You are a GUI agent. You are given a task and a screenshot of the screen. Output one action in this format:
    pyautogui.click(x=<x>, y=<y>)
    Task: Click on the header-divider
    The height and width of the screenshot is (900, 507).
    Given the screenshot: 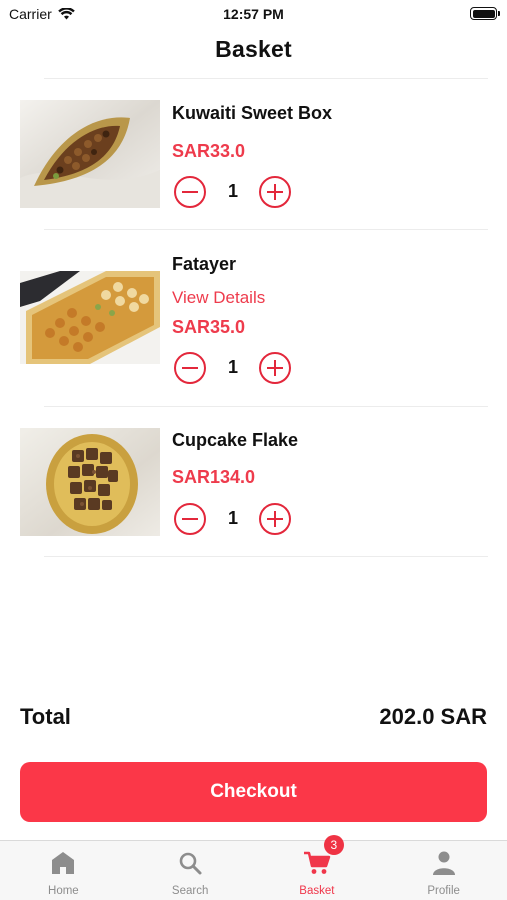 What is the action you would take?
    pyautogui.click(x=266, y=78)
    